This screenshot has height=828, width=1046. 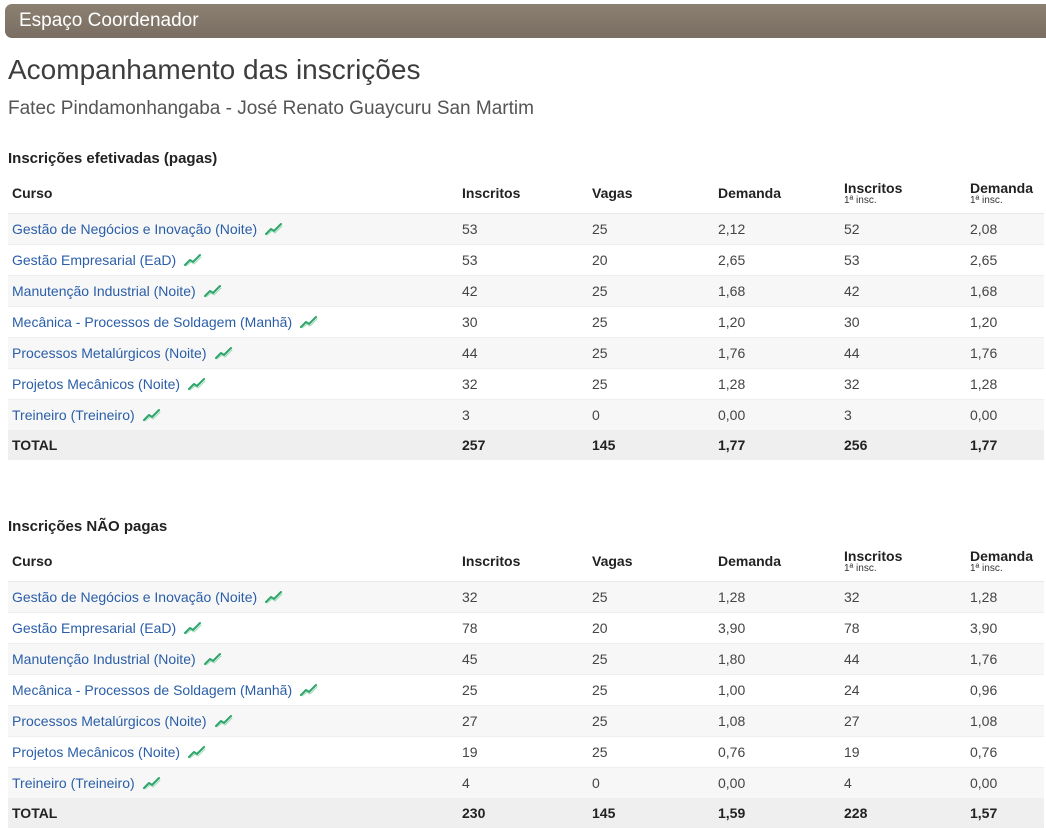 What do you see at coordinates (732, 813) in the screenshot?
I see `total-demanda-cell-value: 1,59` at bounding box center [732, 813].